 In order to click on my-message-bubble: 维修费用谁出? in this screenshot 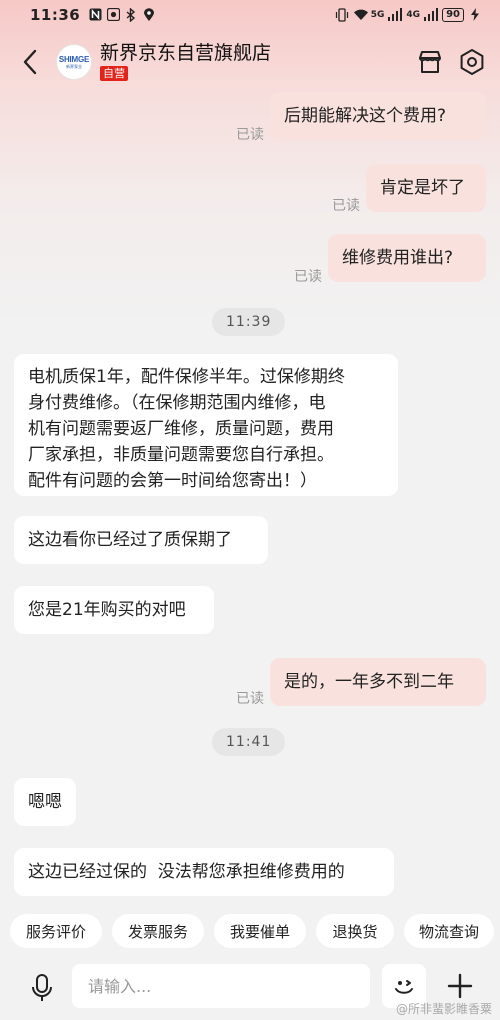, I will do `click(407, 258)`.